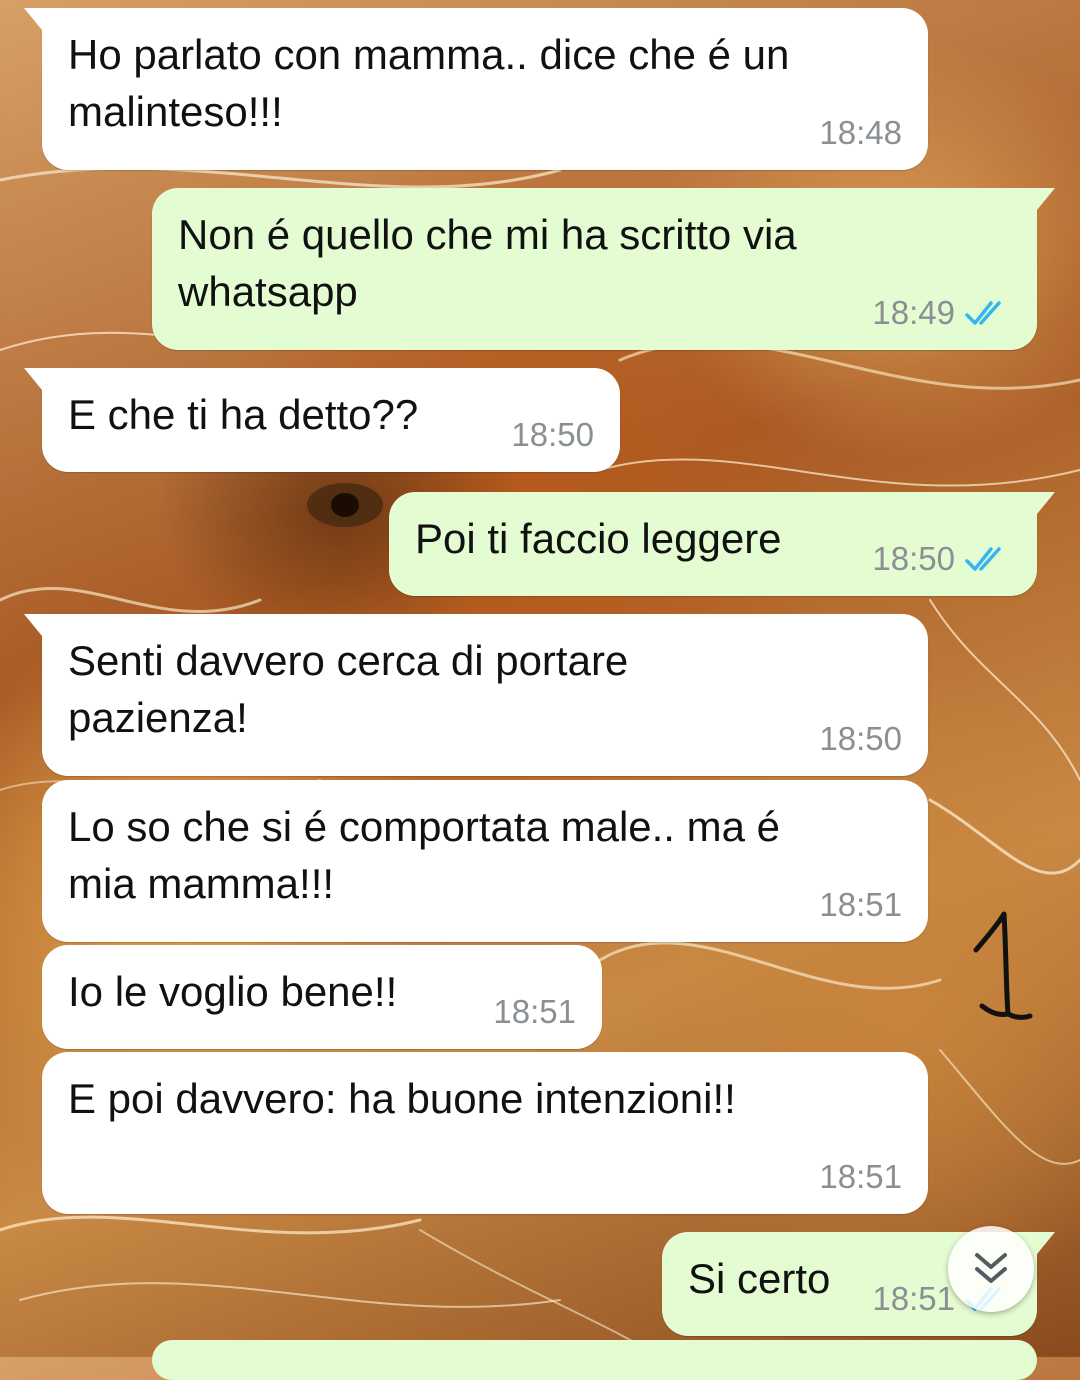  Describe the element at coordinates (594, 1360) in the screenshot. I see `message-bubble-outgoing-partial` at that location.